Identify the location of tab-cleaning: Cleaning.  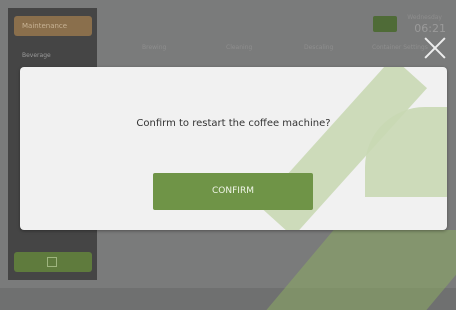
(239, 47).